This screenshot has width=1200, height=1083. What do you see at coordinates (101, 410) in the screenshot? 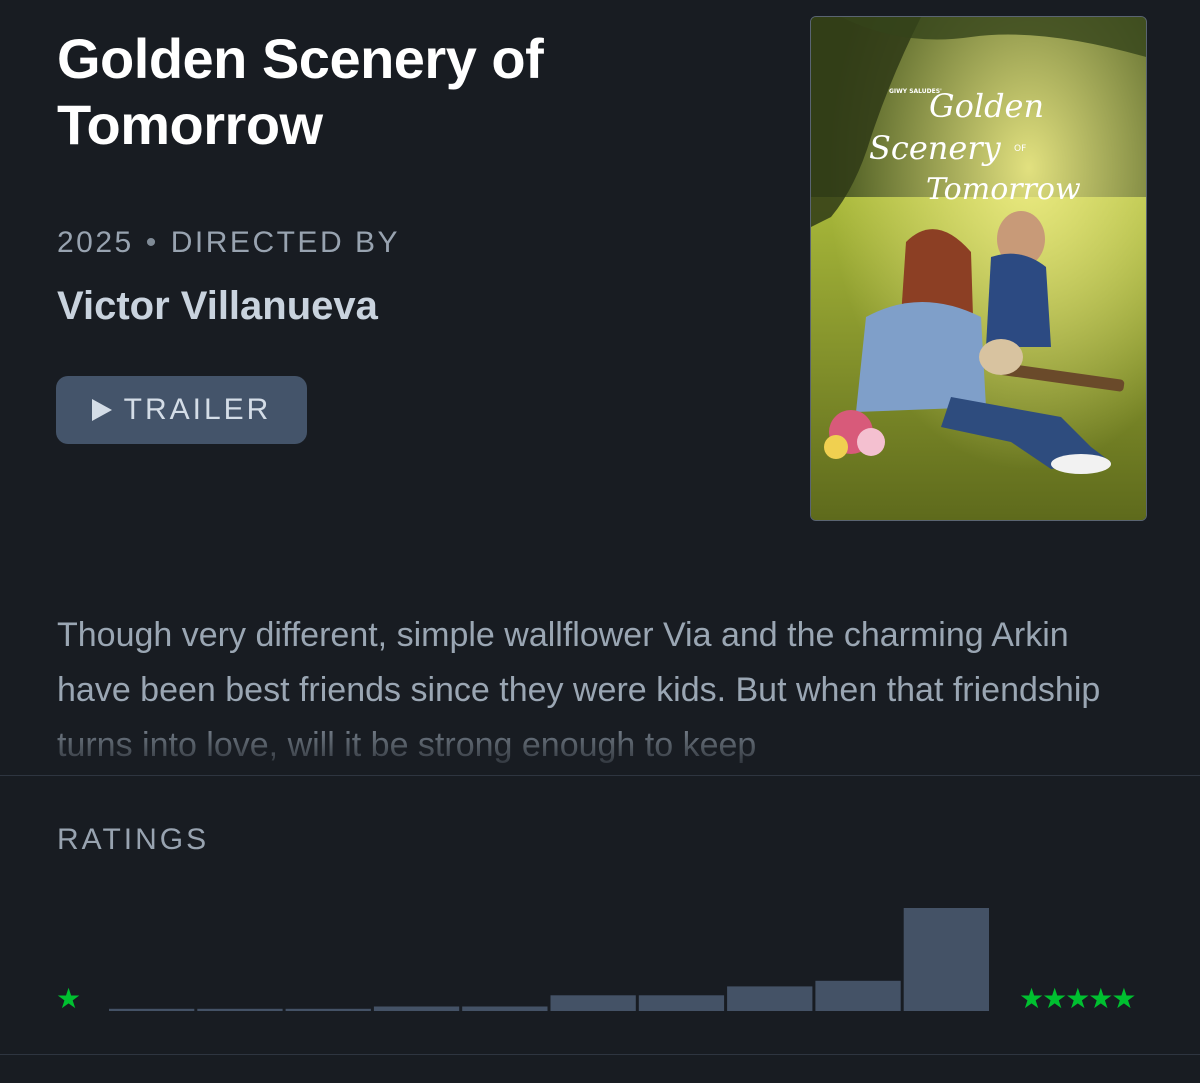
I see `play-icon` at bounding box center [101, 410].